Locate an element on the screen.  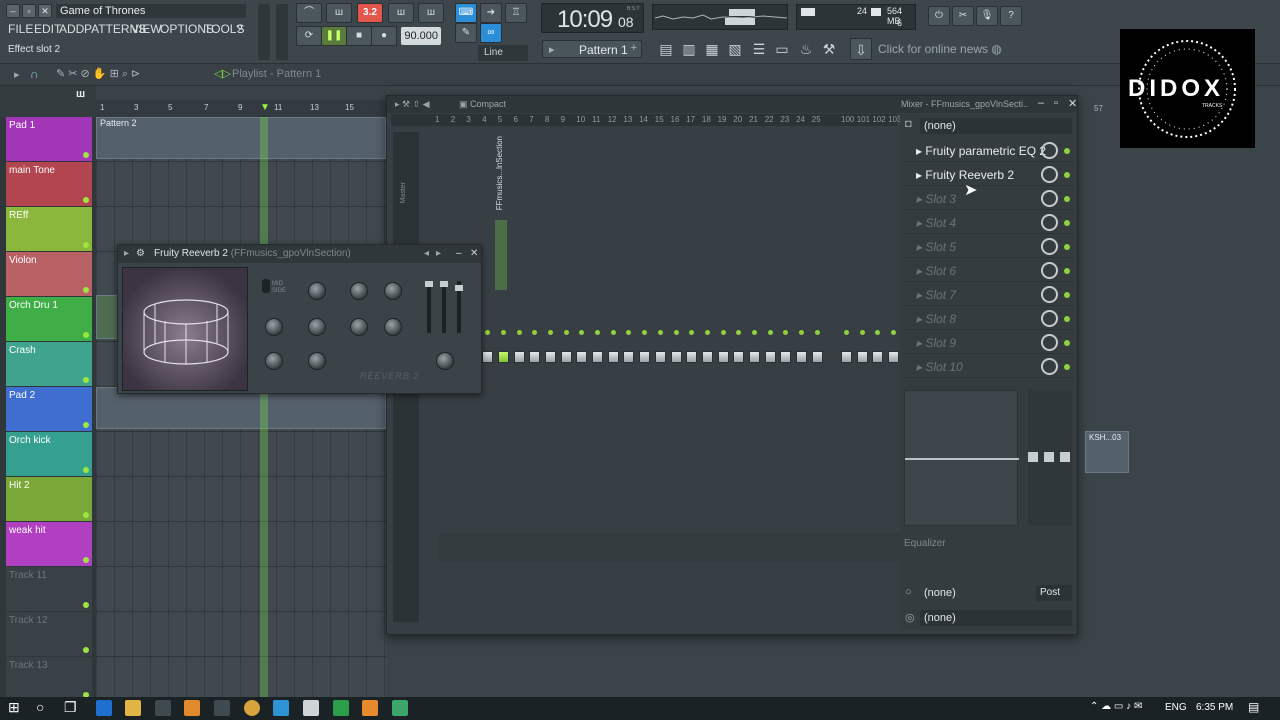
separation-knob is located at coordinates (445, 361).